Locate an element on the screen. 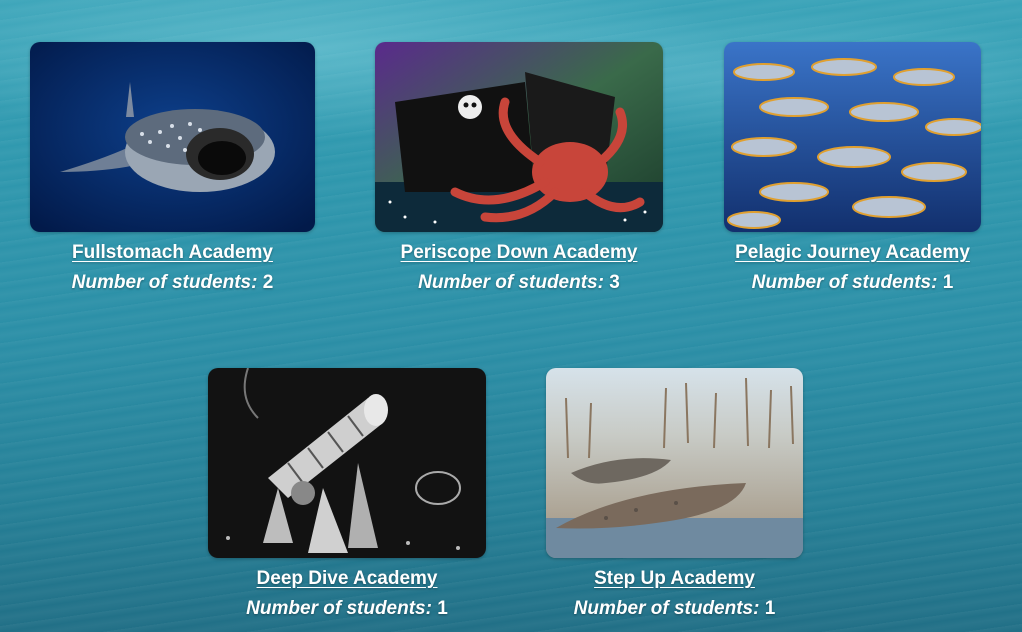 Image resolution: width=1022 pixels, height=632 pixels. academy-card-step-up: Step Up Academy Number of students: 1 is located at coordinates (674, 494).